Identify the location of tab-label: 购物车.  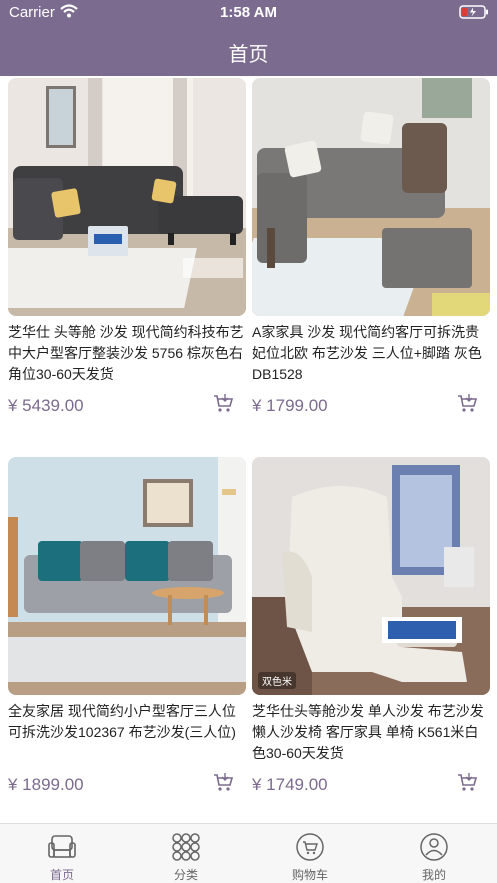
(309, 875).